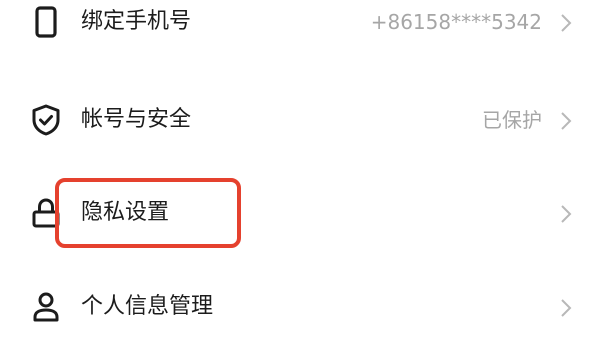  Describe the element at coordinates (46, 120) in the screenshot. I see `shield-check-icon` at that location.